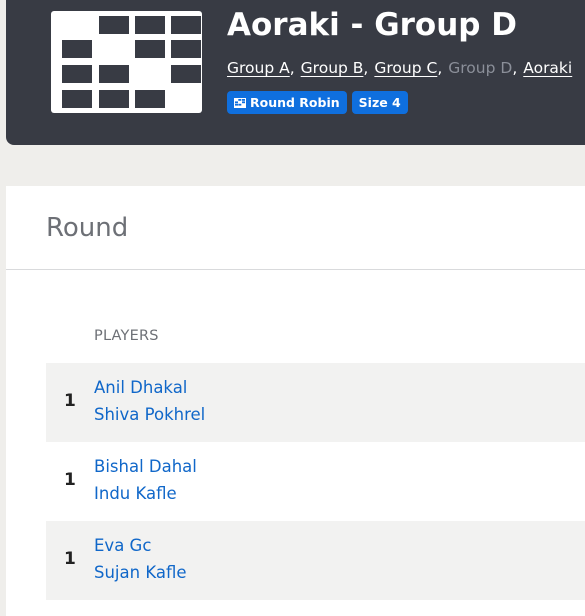 This screenshot has height=616, width=585. What do you see at coordinates (480, 68) in the screenshot?
I see `breadcrumb-group-d-current: Group D` at bounding box center [480, 68].